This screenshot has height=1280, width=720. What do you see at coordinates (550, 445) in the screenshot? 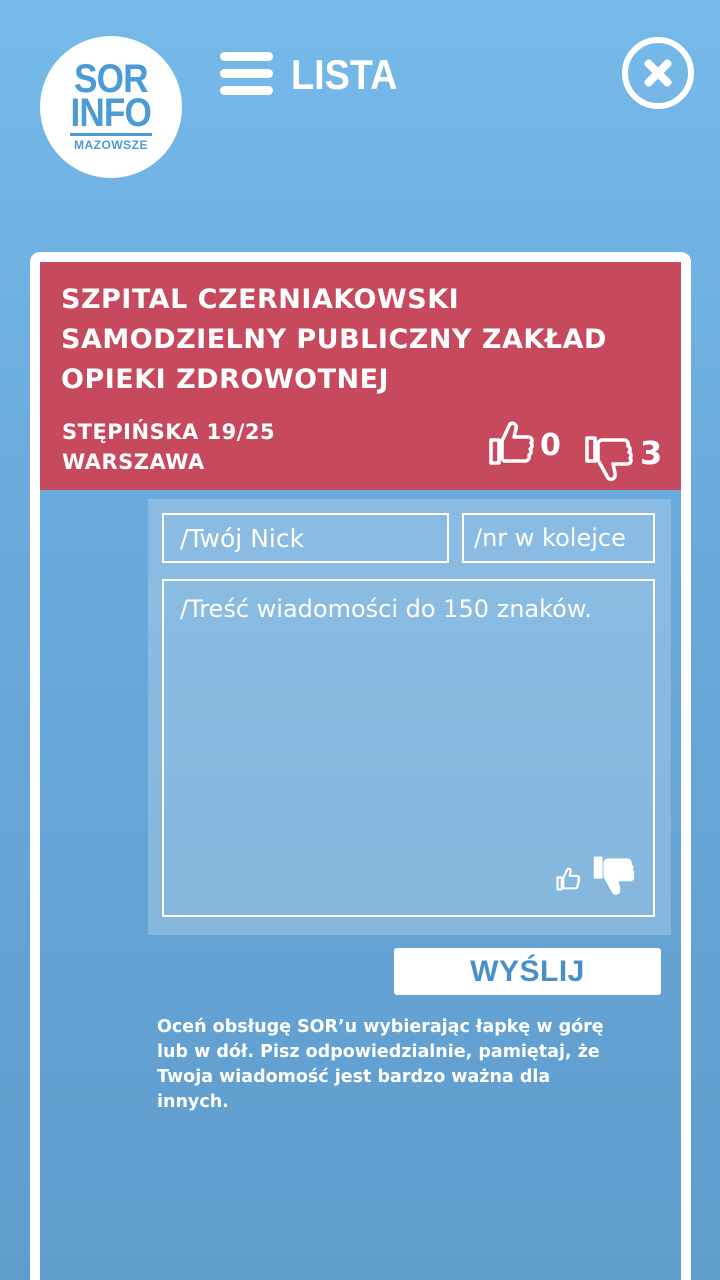
I see `like-count: 0` at bounding box center [550, 445].